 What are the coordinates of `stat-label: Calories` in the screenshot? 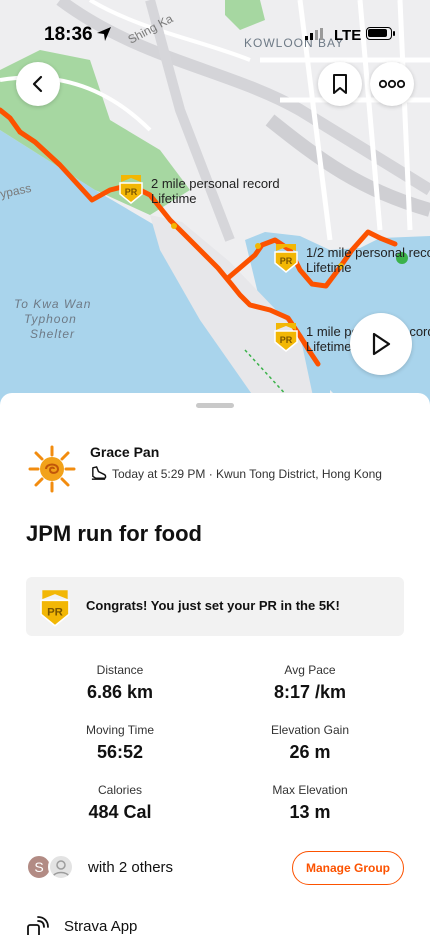 It's located at (119, 790).